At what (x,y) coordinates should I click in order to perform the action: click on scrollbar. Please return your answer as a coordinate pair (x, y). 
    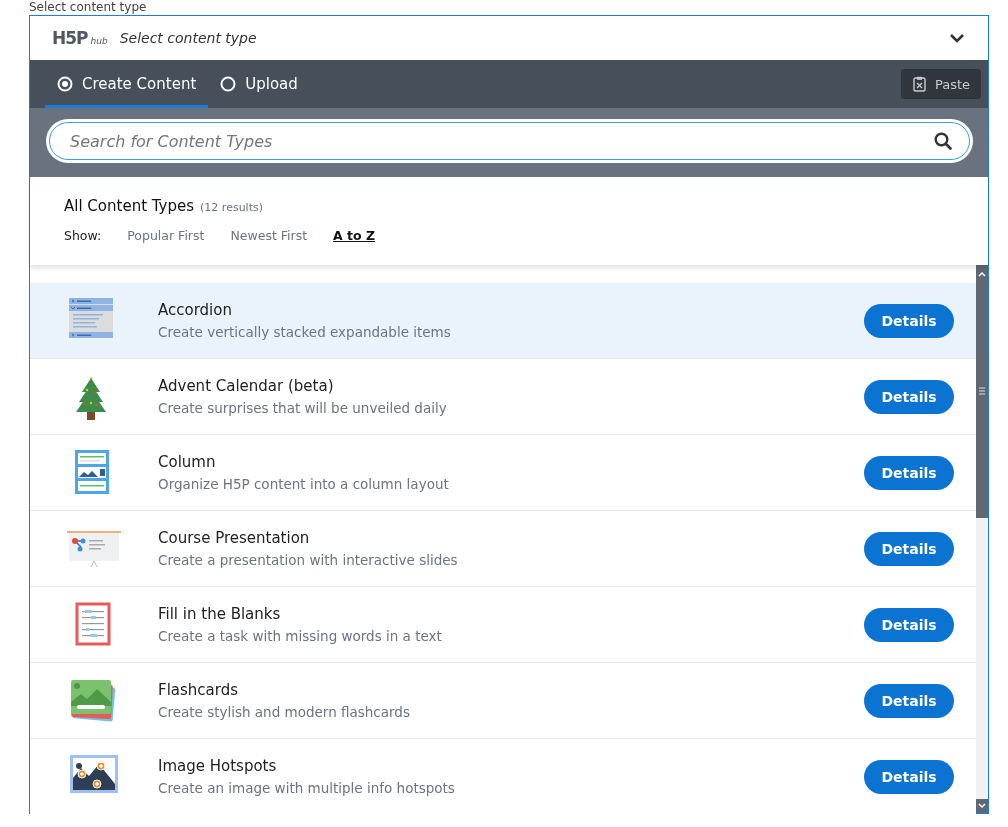
    Looking at the image, I should click on (982, 539).